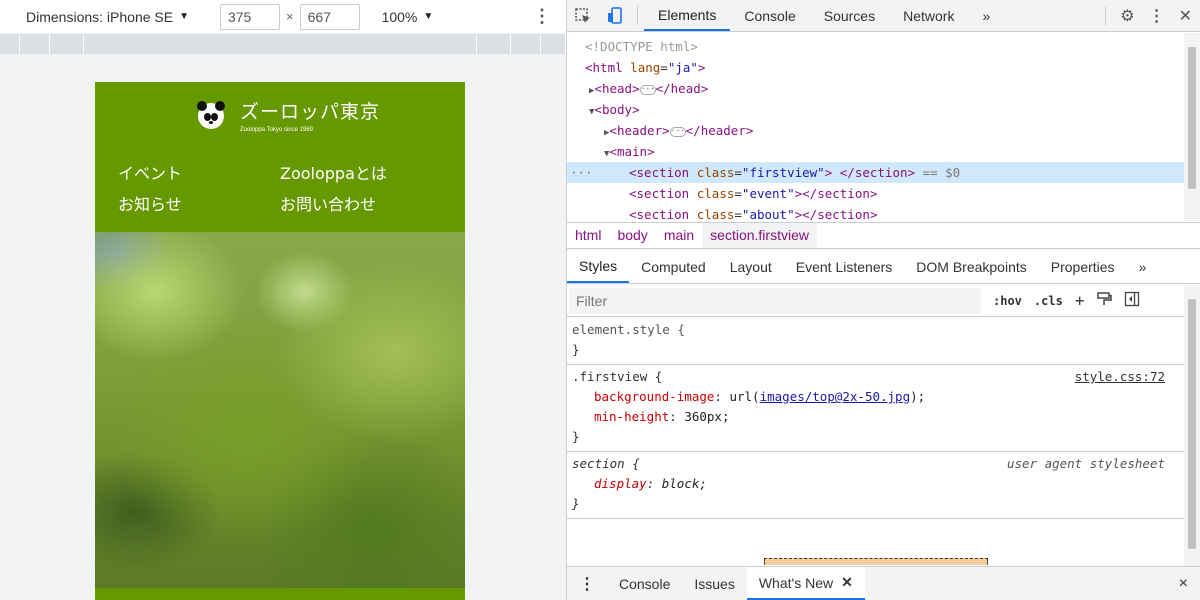  I want to click on doctype-text: <!DOCTYPE html>, so click(641, 46).